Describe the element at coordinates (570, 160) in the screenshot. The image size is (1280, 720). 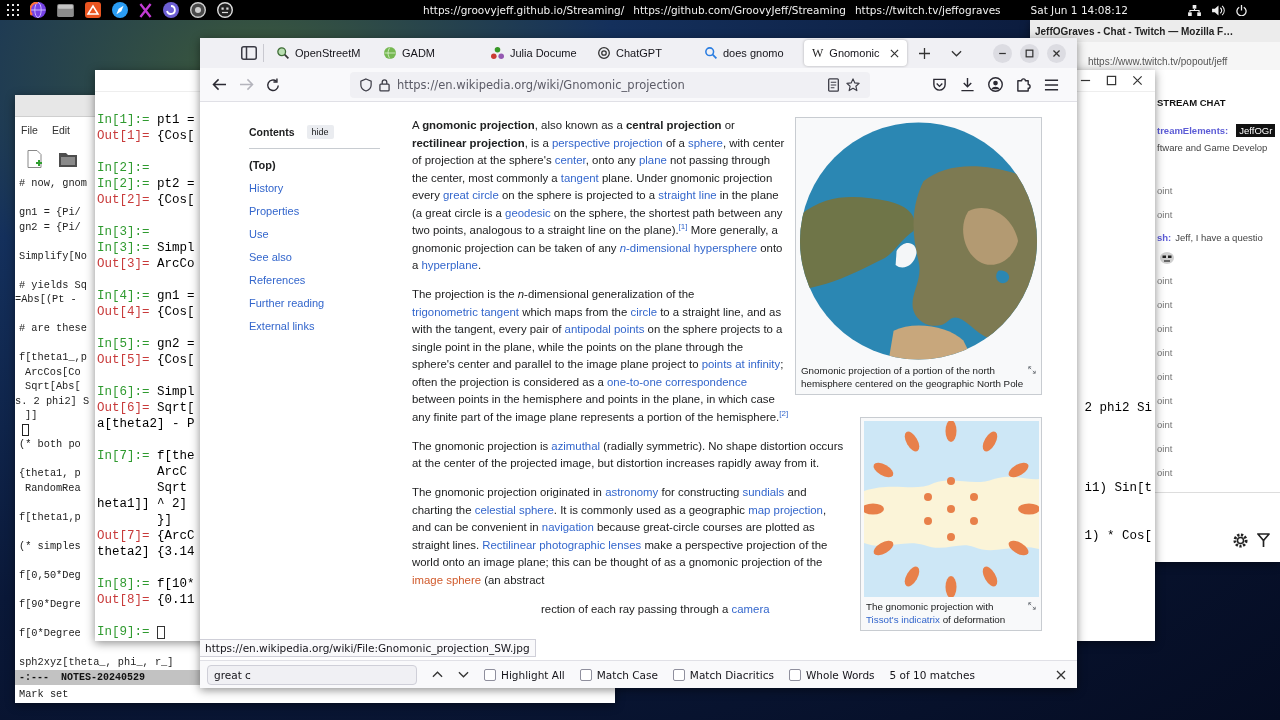
I see `article-link: center` at that location.